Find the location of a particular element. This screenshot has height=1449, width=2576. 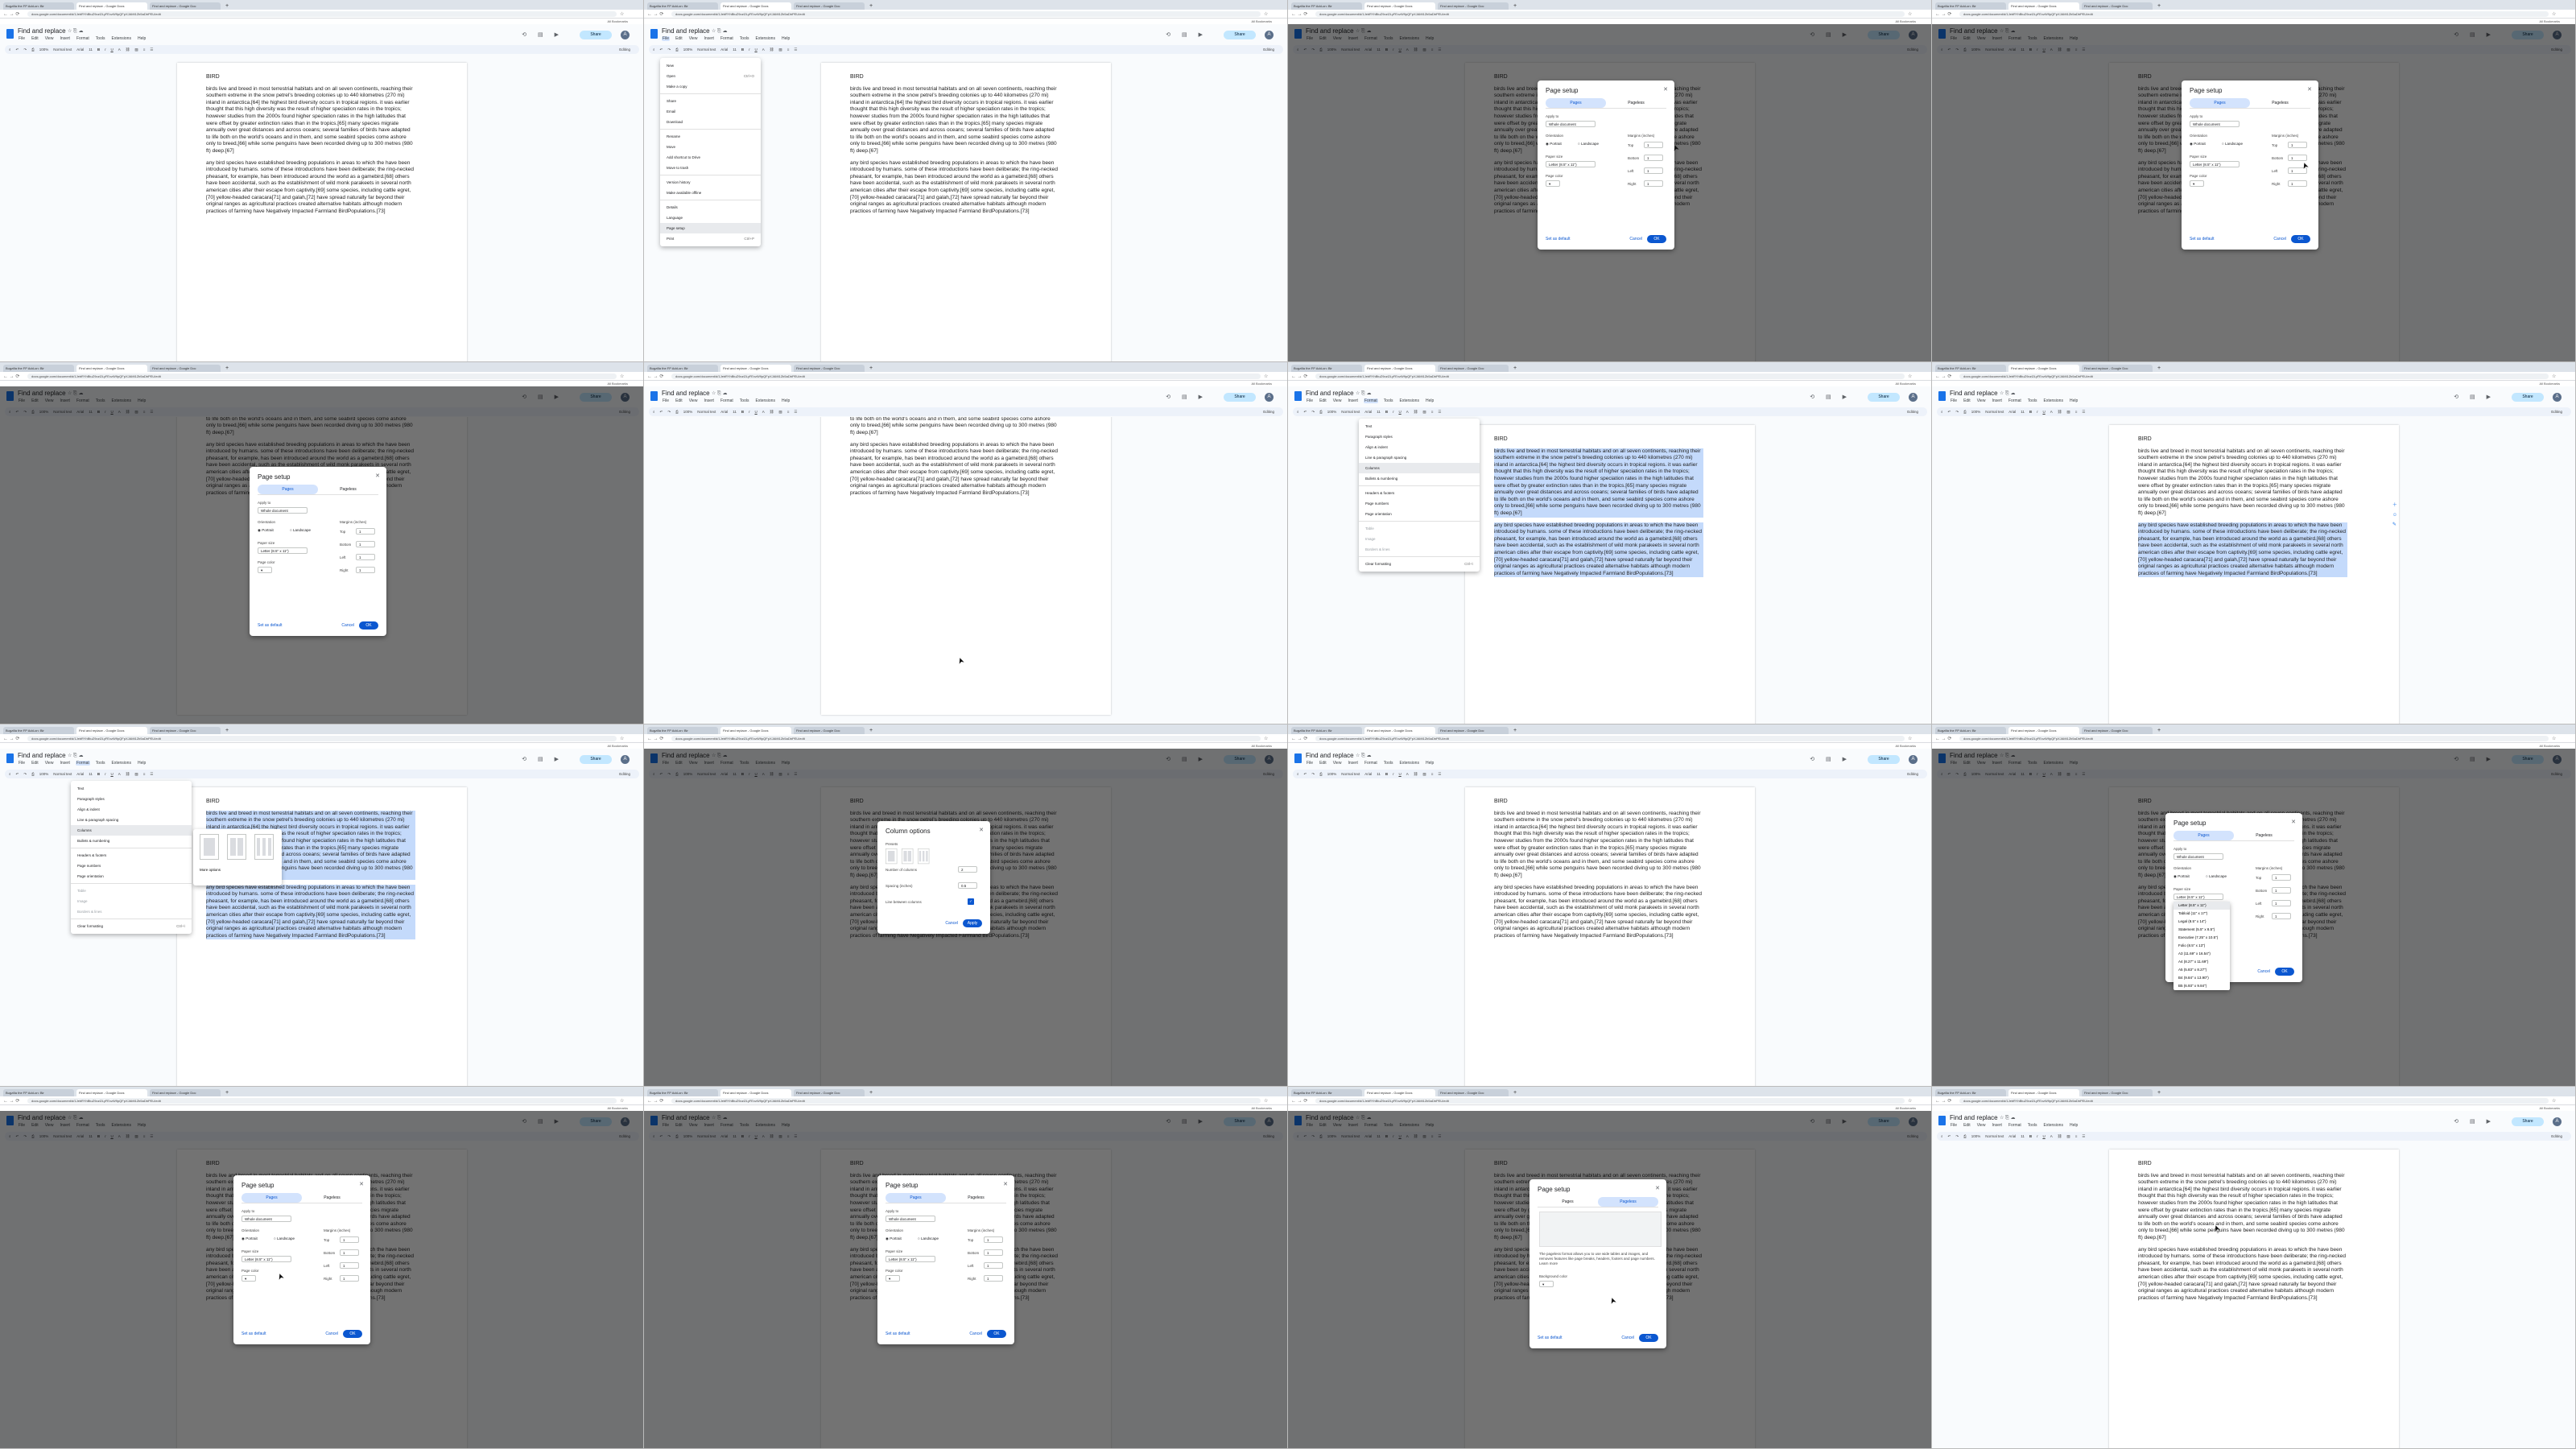

menu-format: Format is located at coordinates (727, 38).